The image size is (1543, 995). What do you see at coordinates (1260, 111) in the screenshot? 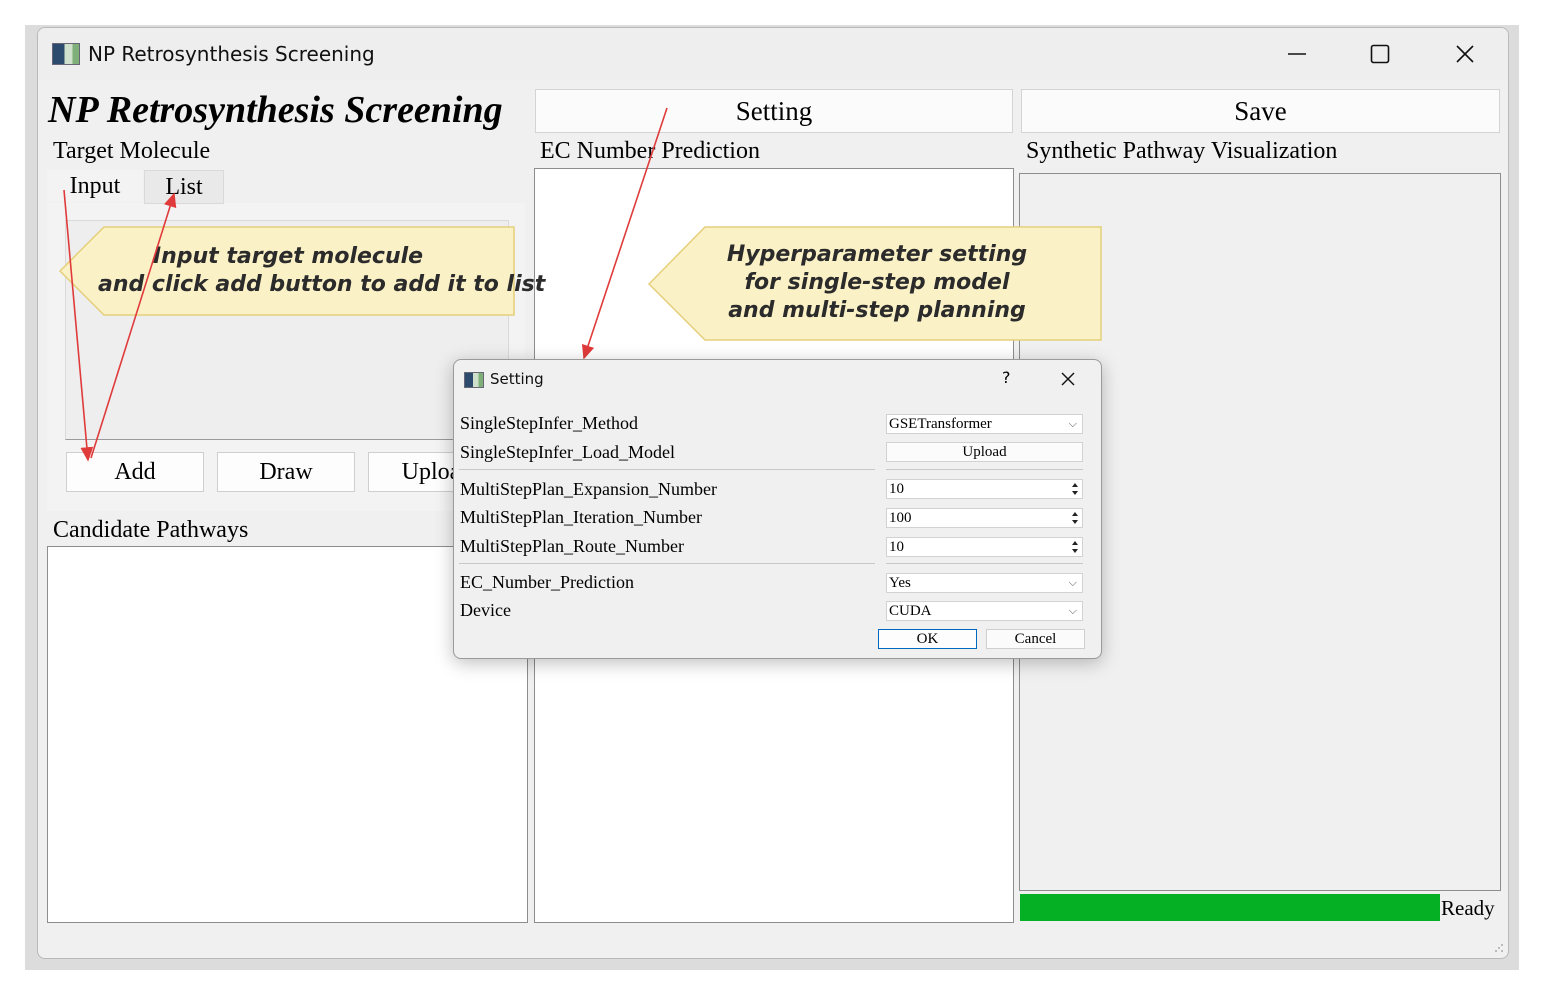
I see `save-button: Save` at bounding box center [1260, 111].